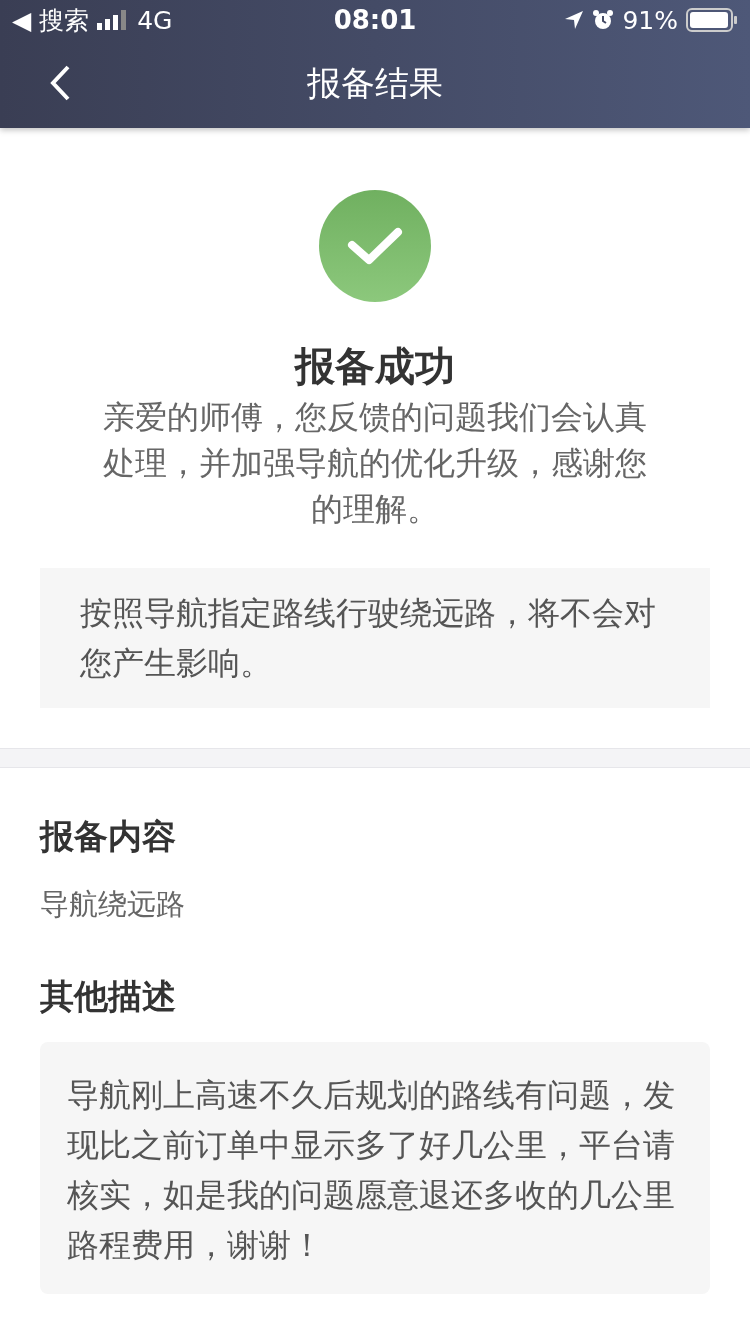 Image resolution: width=750 pixels, height=1334 pixels. I want to click on back-to-app-link: ◀ 搜索, so click(51, 20).